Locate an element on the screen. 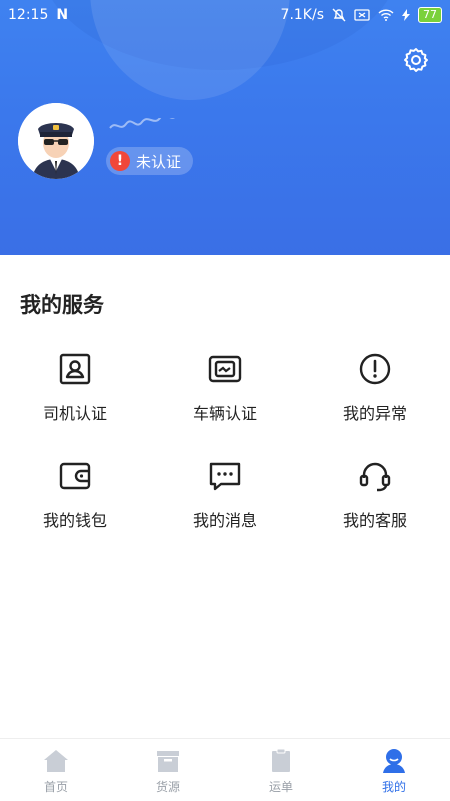  service-vehicle-auth: 车辆认证 is located at coordinates (225, 388).